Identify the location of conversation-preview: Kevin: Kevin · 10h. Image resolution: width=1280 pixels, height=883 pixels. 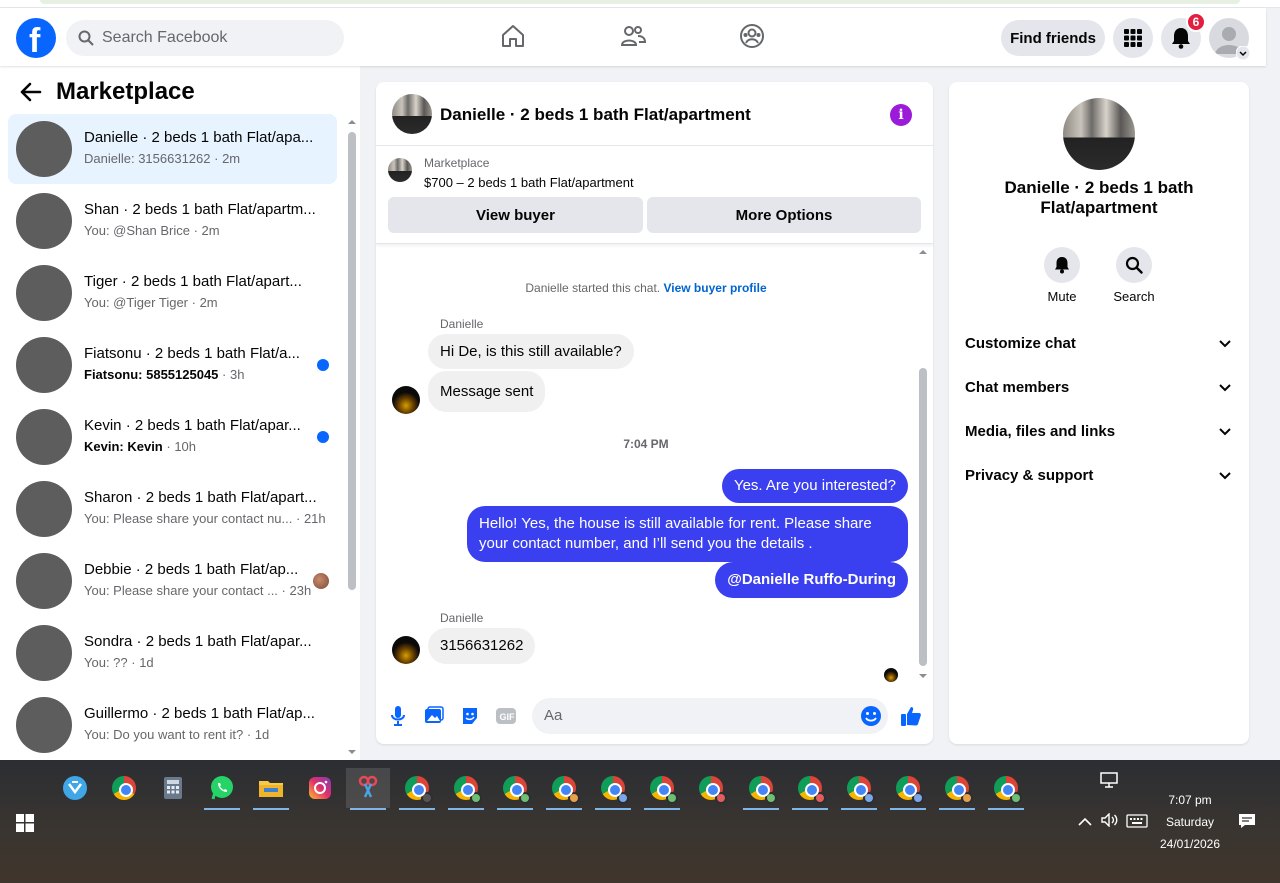
(140, 446).